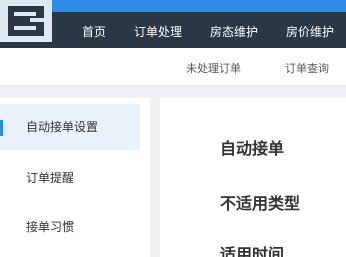 This screenshot has height=257, width=346. Describe the element at coordinates (94, 32) in the screenshot. I see `nav-item-home: 首页` at that location.